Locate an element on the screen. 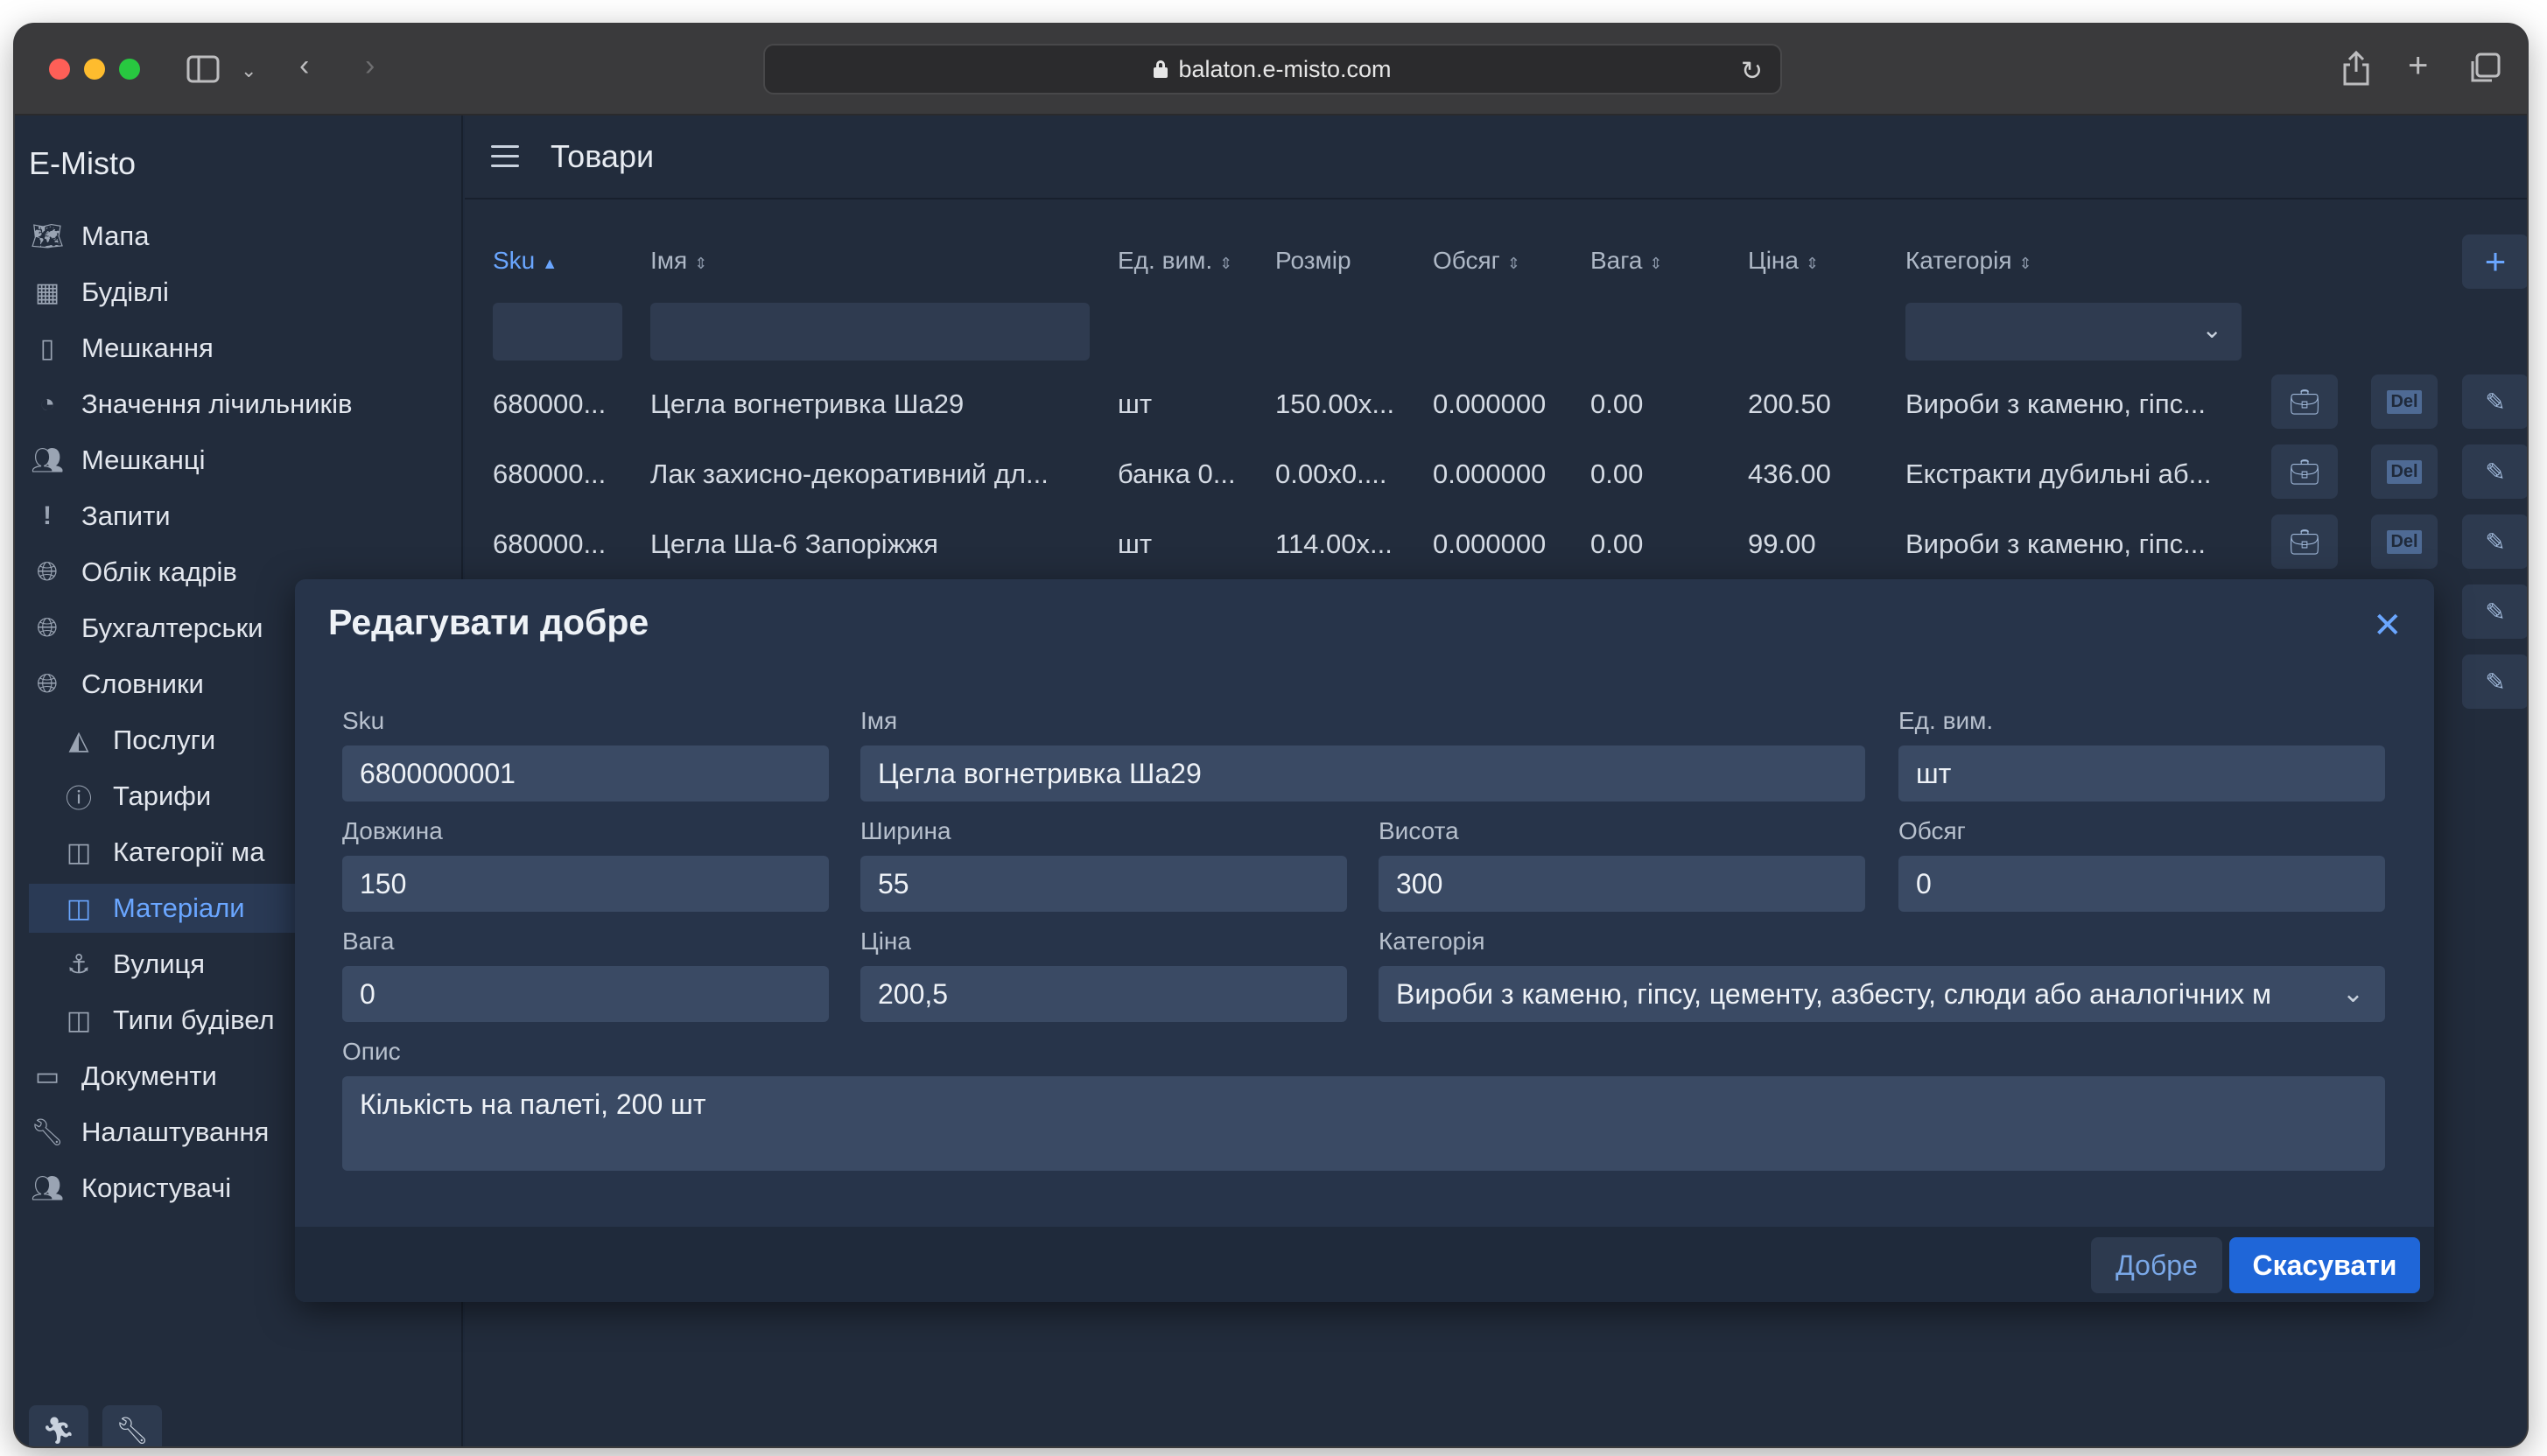 The width and height of the screenshot is (2547, 1456). length-label: Довжина is located at coordinates (392, 830).